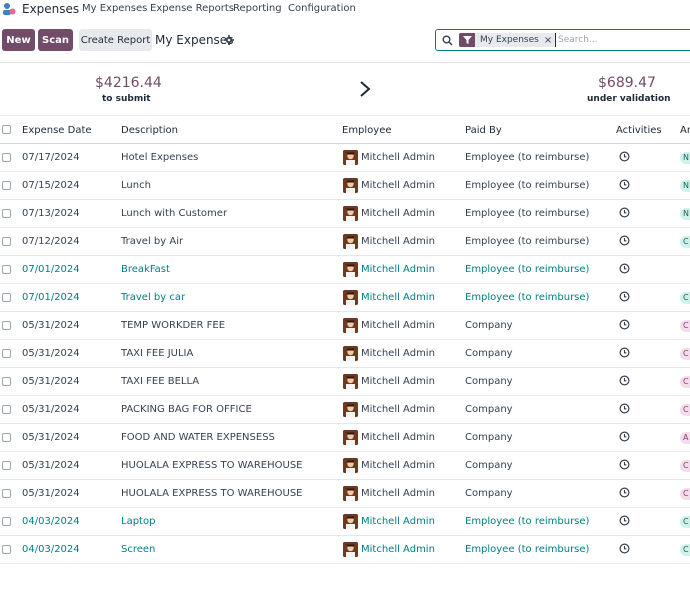  Describe the element at coordinates (186, 409) in the screenshot. I see `expense-description: PACKING BAG FOR OFFICE` at that location.